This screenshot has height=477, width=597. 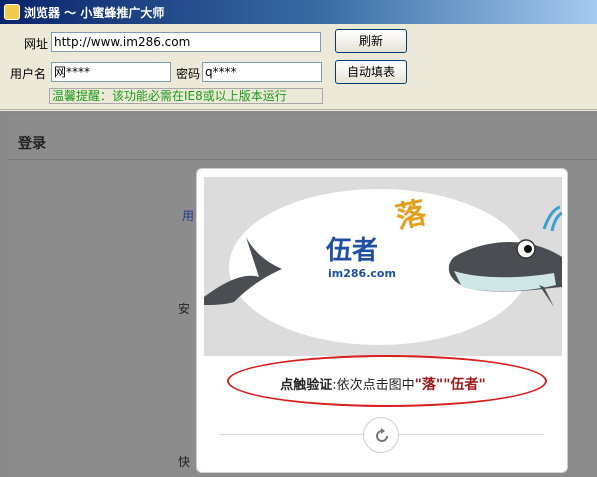 What do you see at coordinates (28, 74) in the screenshot?
I see `username-label: 用户名` at bounding box center [28, 74].